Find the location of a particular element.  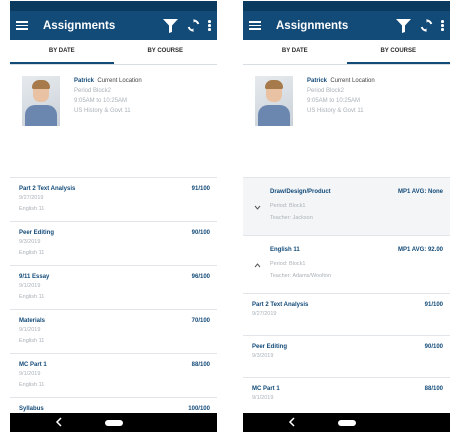

course-teacher: Teacher: Jackson is located at coordinates (291, 218).